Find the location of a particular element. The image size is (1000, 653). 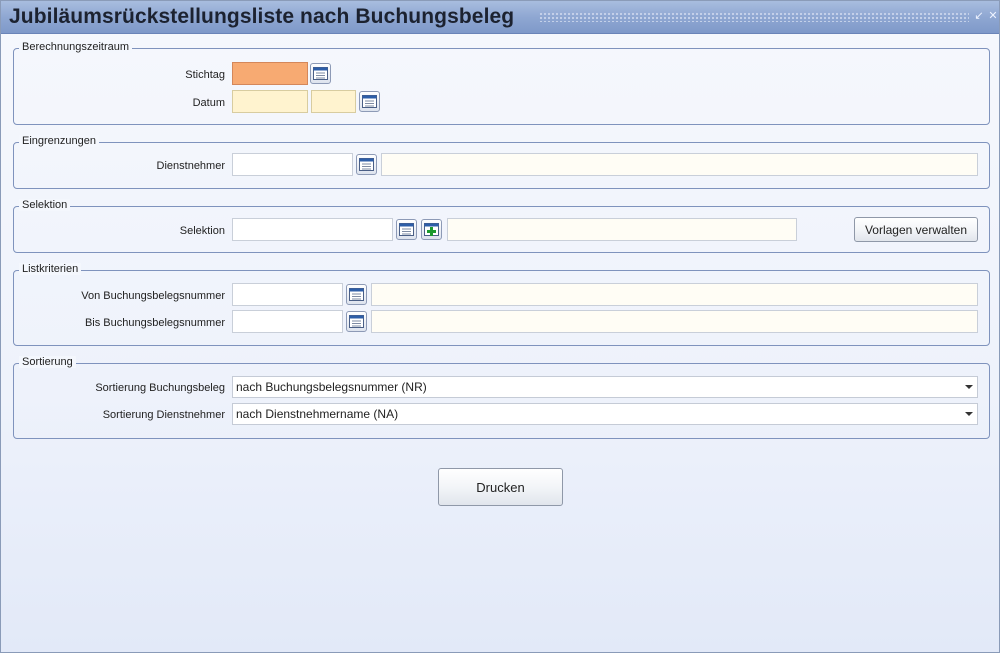

stichtag-field is located at coordinates (270, 73).